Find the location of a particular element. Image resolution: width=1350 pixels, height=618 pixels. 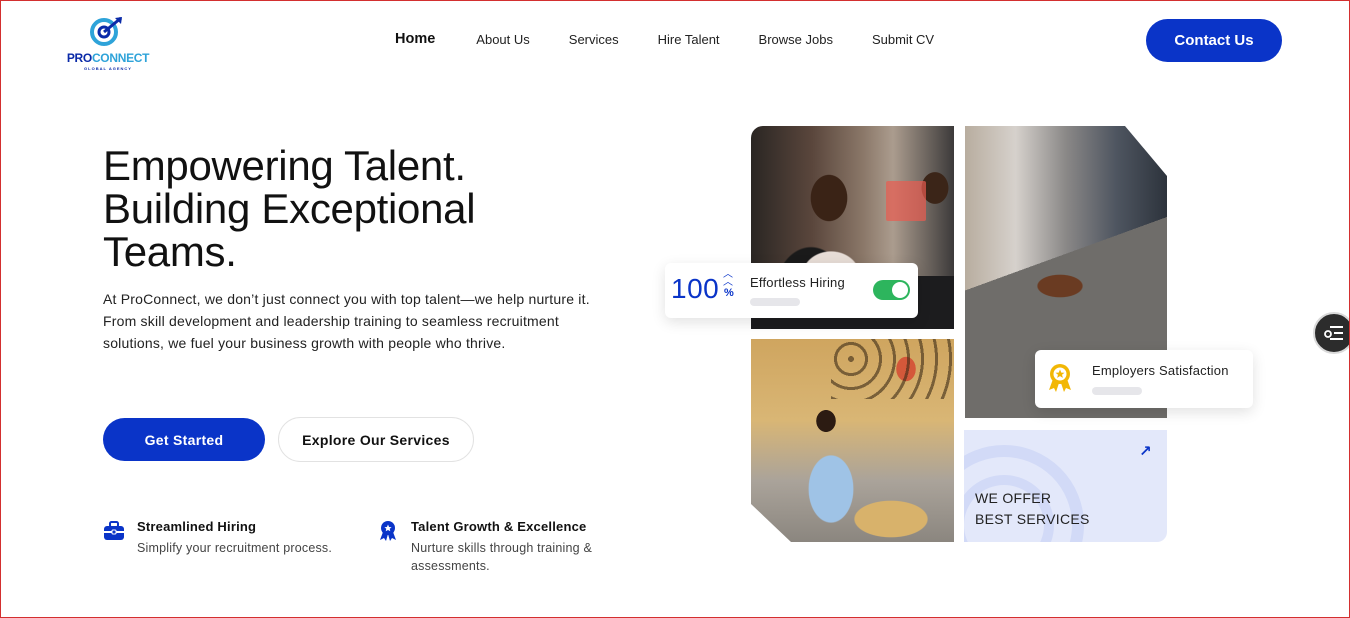

offer-line-1: WE OFFER is located at coordinates (1013, 498).